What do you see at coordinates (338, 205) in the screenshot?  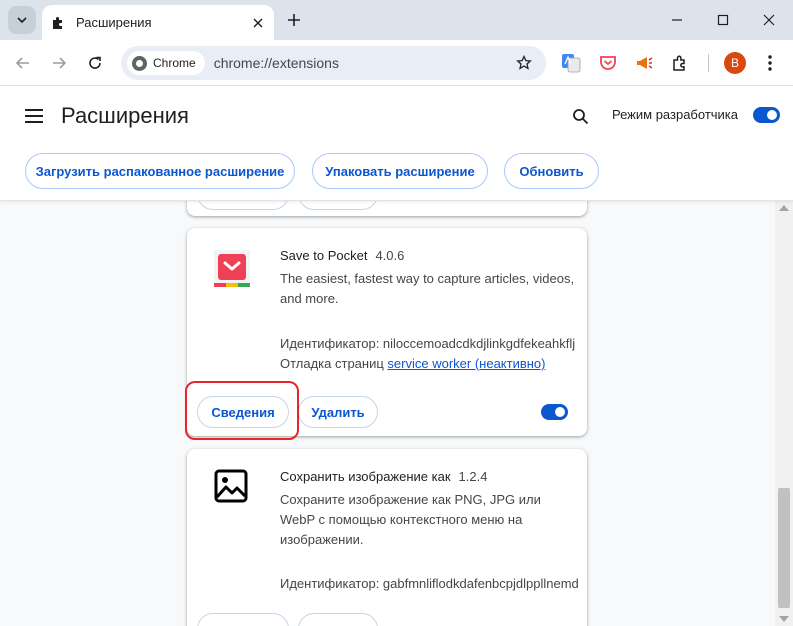 I see `remove-button-previous` at bounding box center [338, 205].